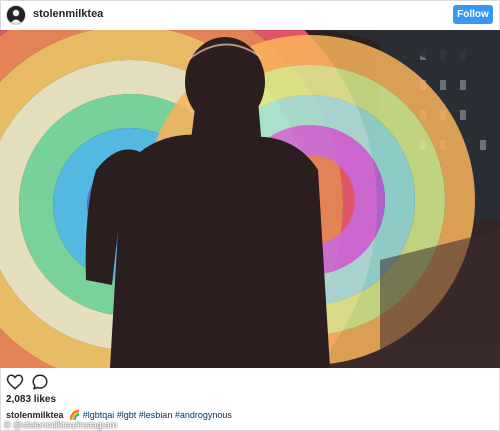 The height and width of the screenshot is (431, 500). Describe the element at coordinates (31, 399) in the screenshot. I see `likes-count: 2,083 likes` at that location.